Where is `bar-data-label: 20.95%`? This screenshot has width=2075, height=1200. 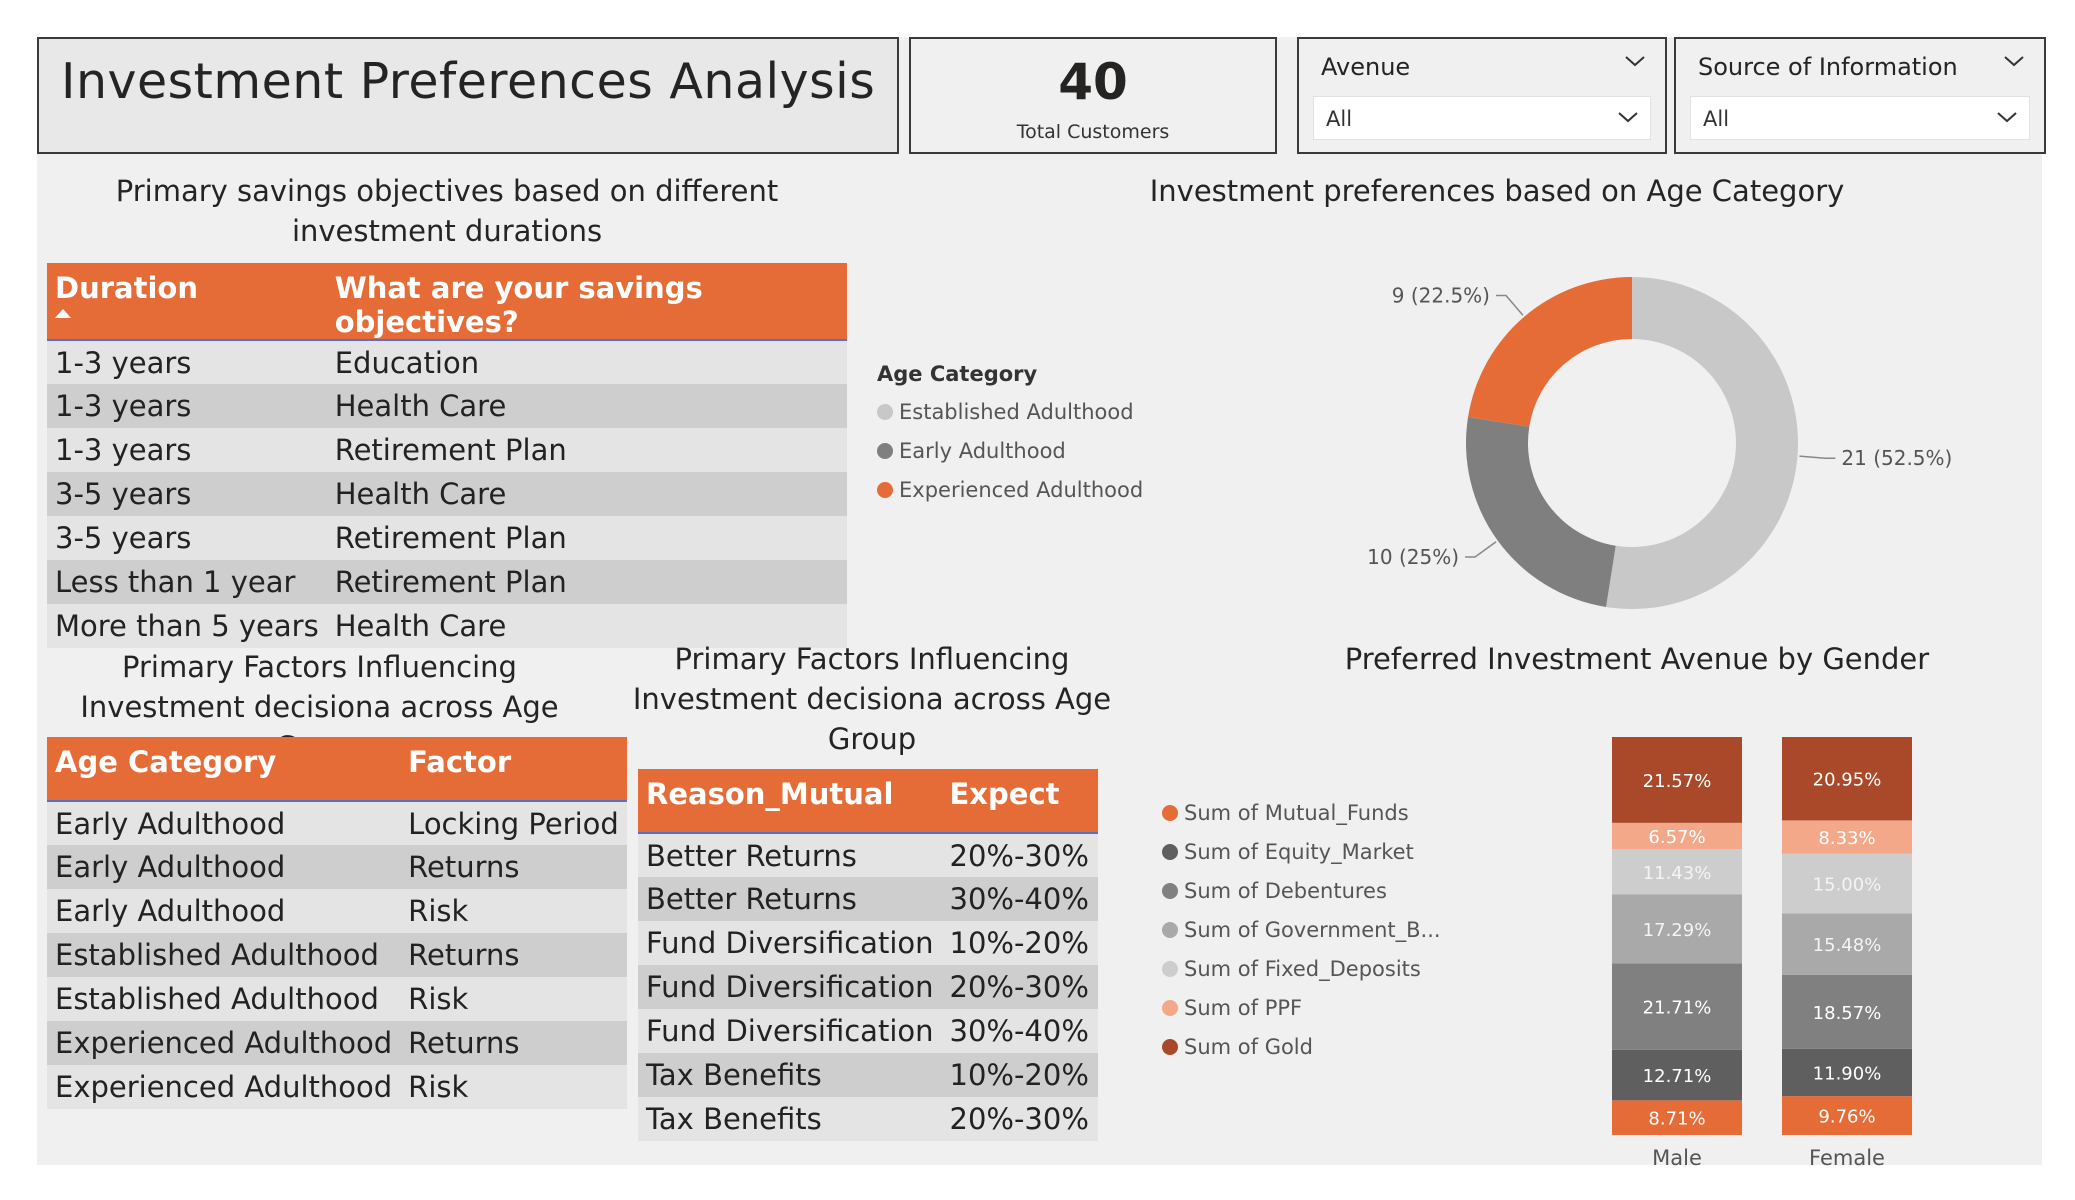 bar-data-label: 20.95% is located at coordinates (1847, 780).